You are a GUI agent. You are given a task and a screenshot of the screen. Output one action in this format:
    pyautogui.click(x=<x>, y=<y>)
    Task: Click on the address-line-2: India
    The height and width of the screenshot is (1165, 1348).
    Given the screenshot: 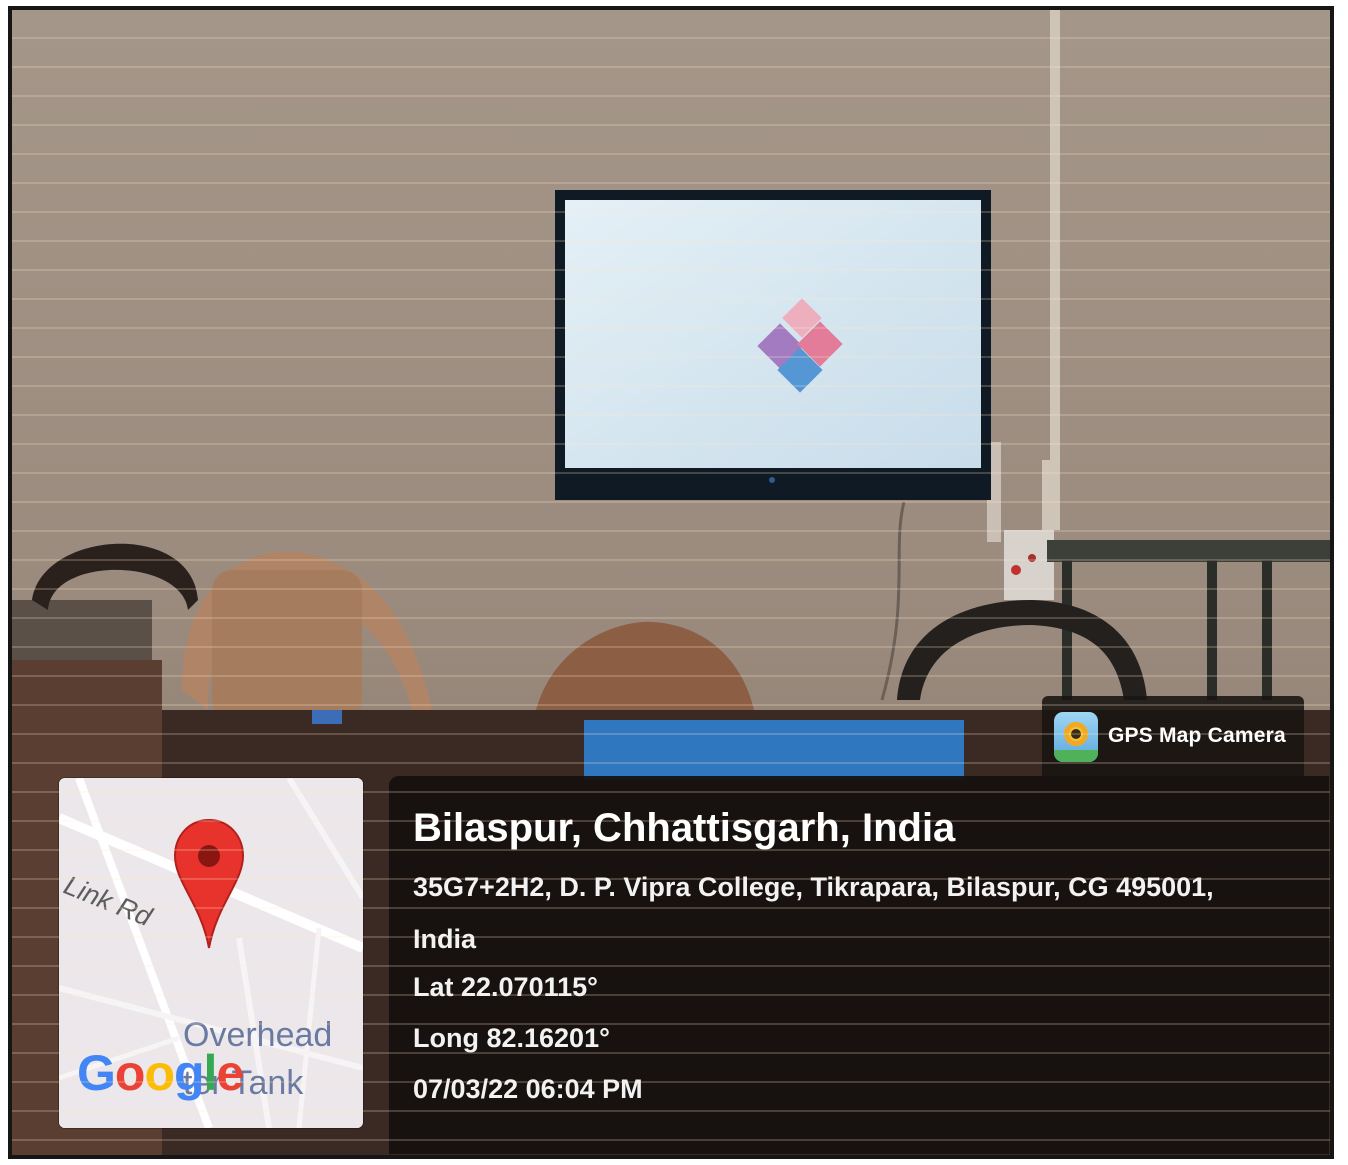 What is the action you would take?
    pyautogui.click(x=445, y=939)
    